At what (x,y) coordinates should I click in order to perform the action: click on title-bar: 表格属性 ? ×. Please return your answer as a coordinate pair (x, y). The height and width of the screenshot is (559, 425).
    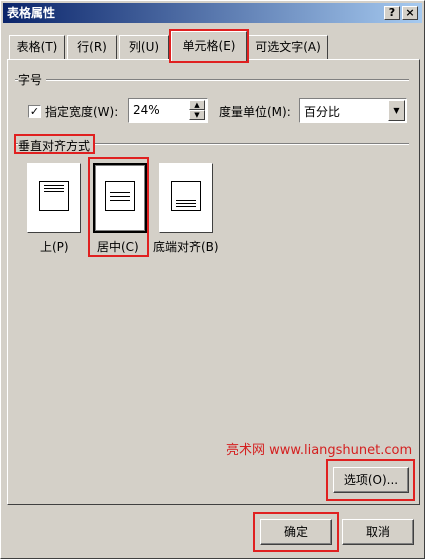
    Looking at the image, I should click on (212, 13).